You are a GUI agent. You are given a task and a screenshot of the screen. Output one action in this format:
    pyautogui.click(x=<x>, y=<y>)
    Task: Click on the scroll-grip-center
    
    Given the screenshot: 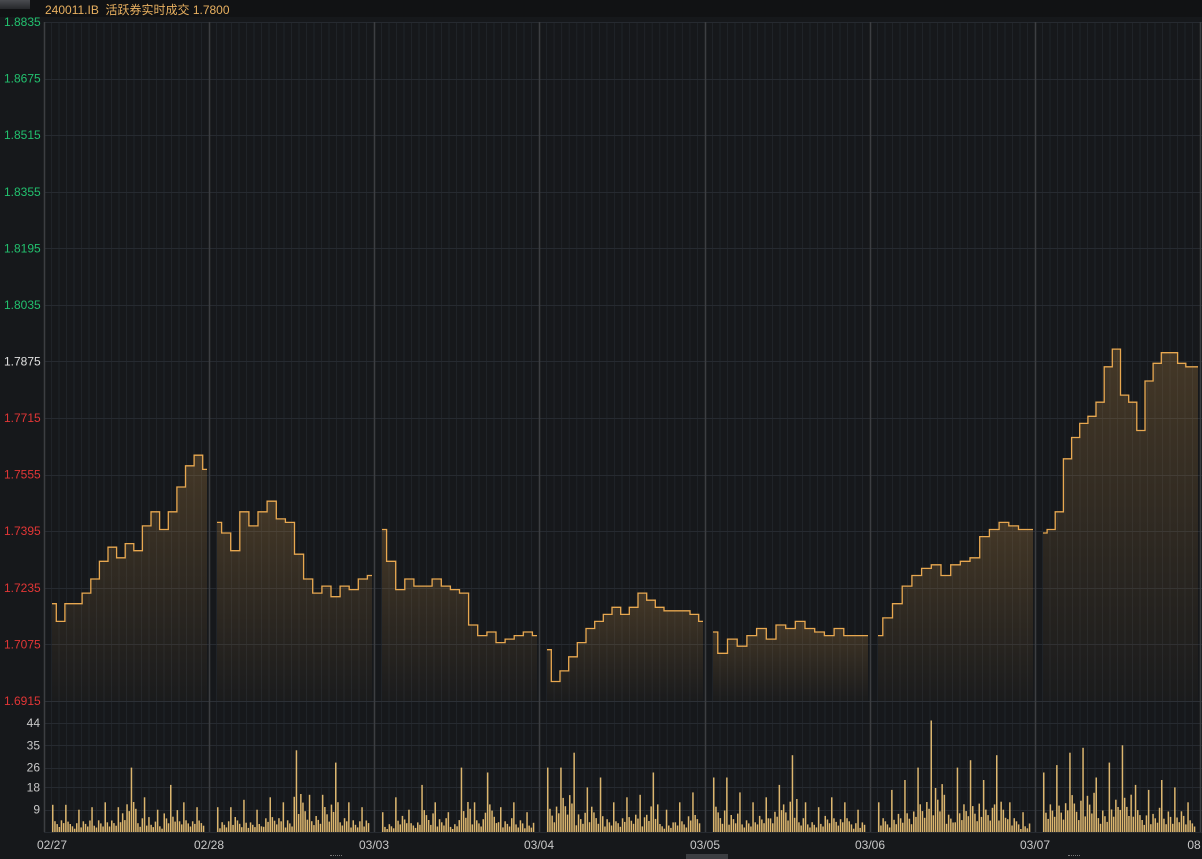 What is the action you would take?
    pyautogui.click(x=707, y=856)
    